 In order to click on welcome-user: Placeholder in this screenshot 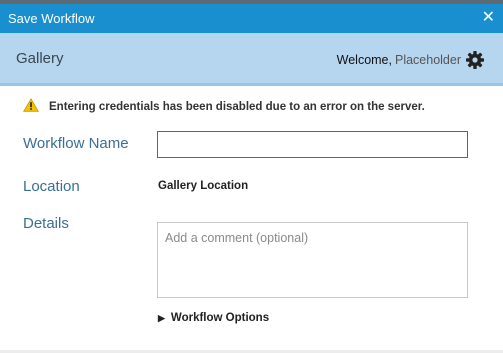, I will do `click(428, 60)`.